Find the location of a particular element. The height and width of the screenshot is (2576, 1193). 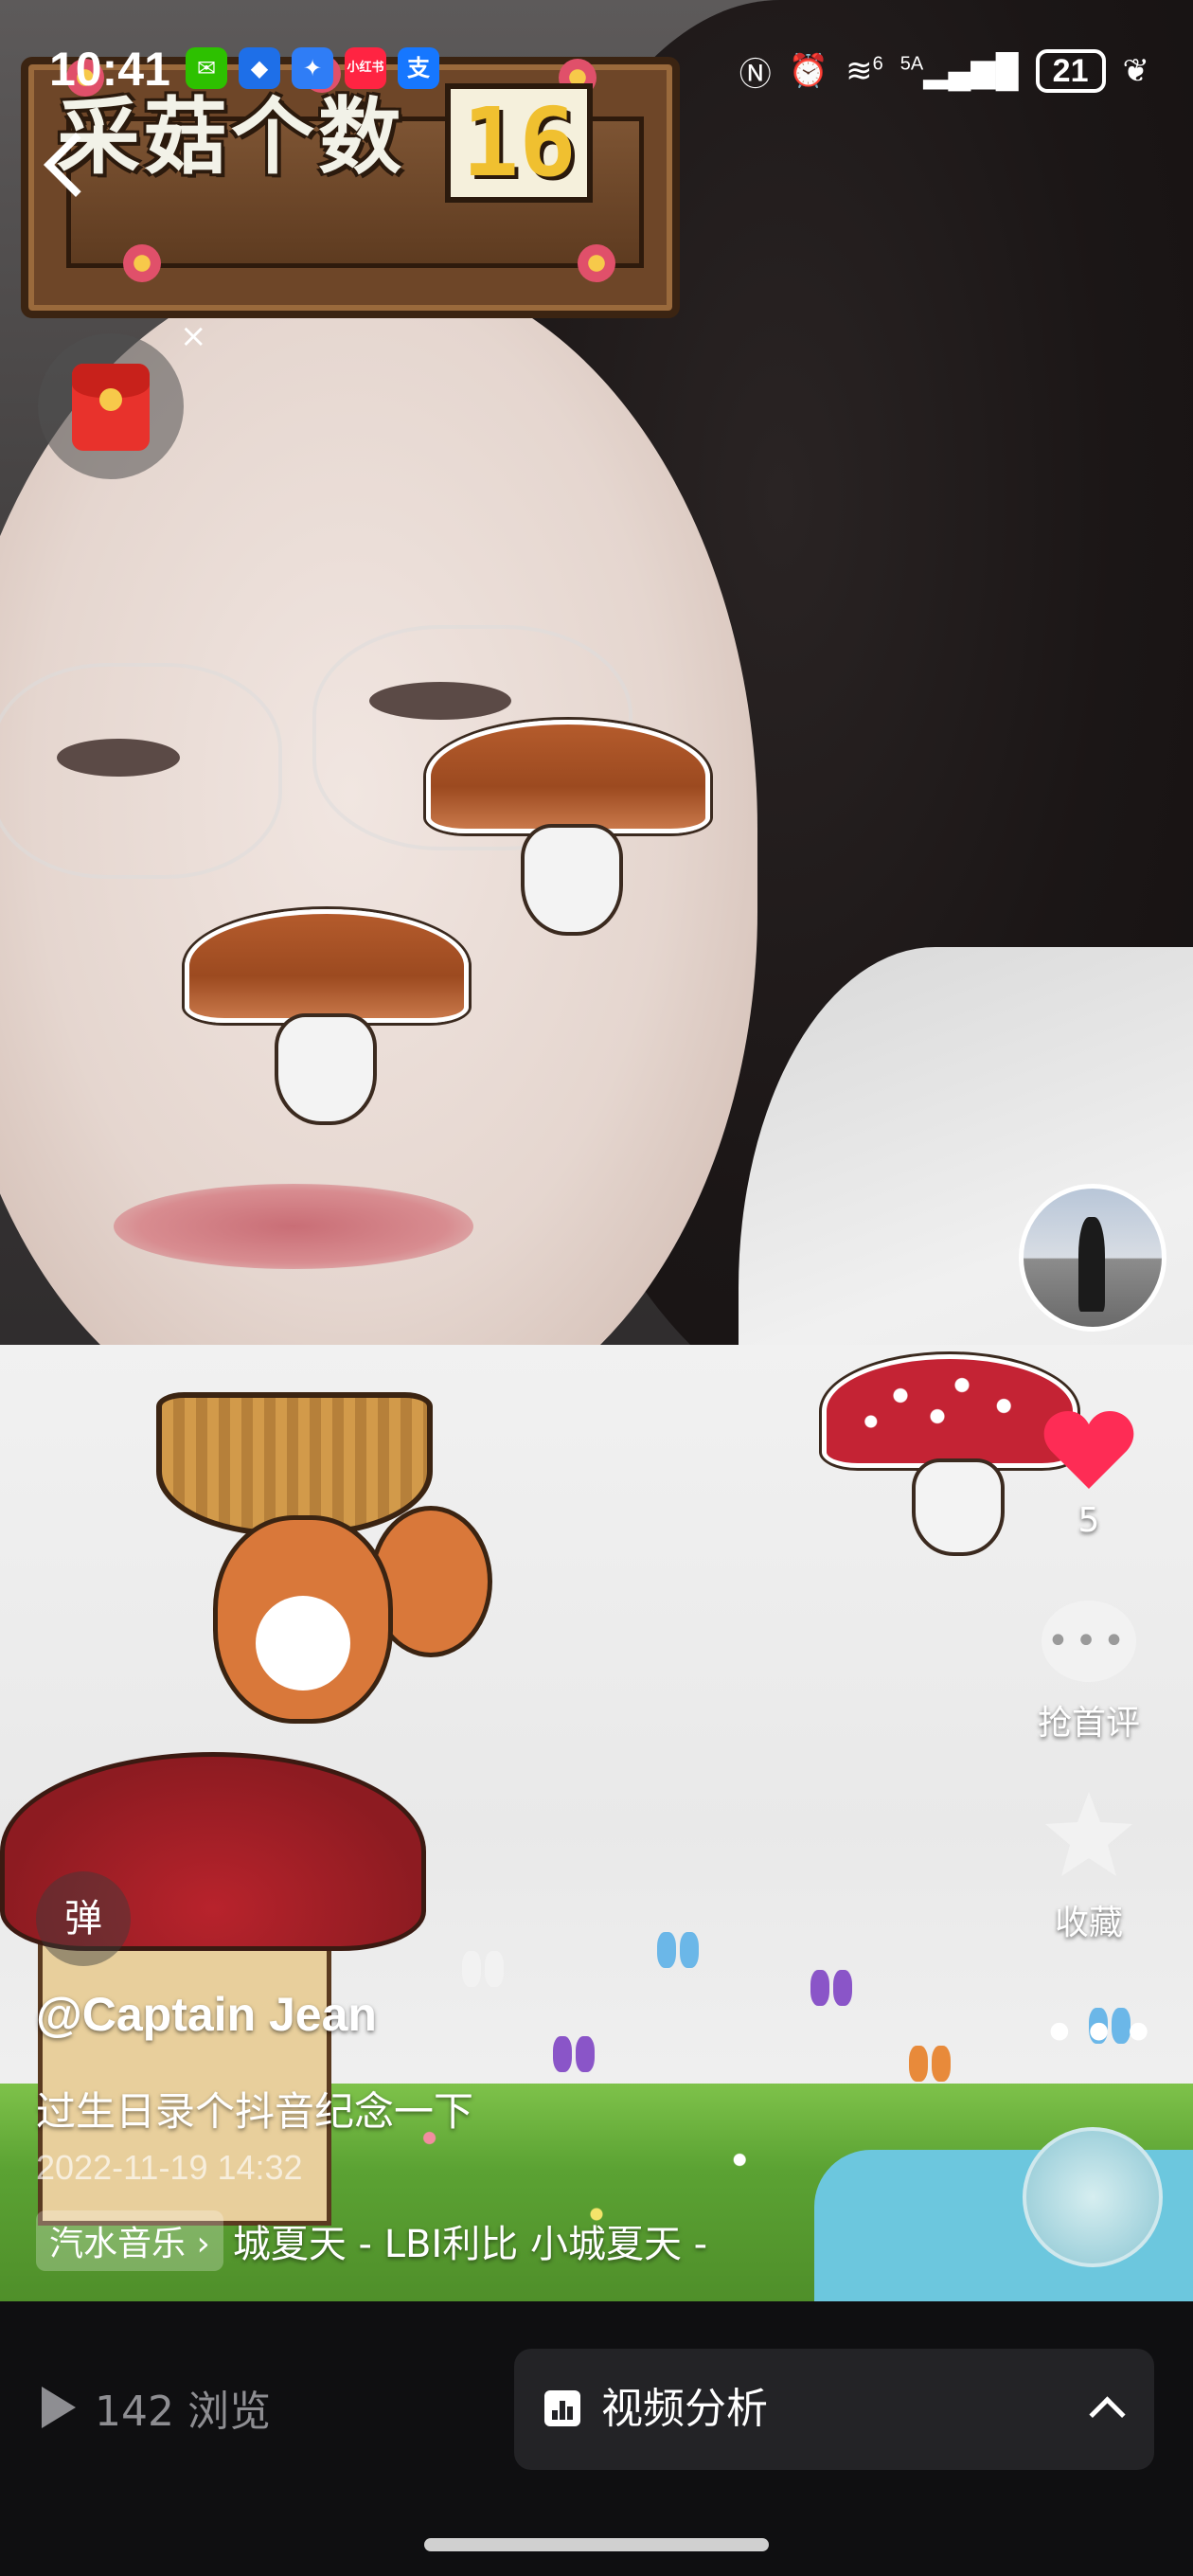

more-options-button: ••• is located at coordinates (1101, 2034).